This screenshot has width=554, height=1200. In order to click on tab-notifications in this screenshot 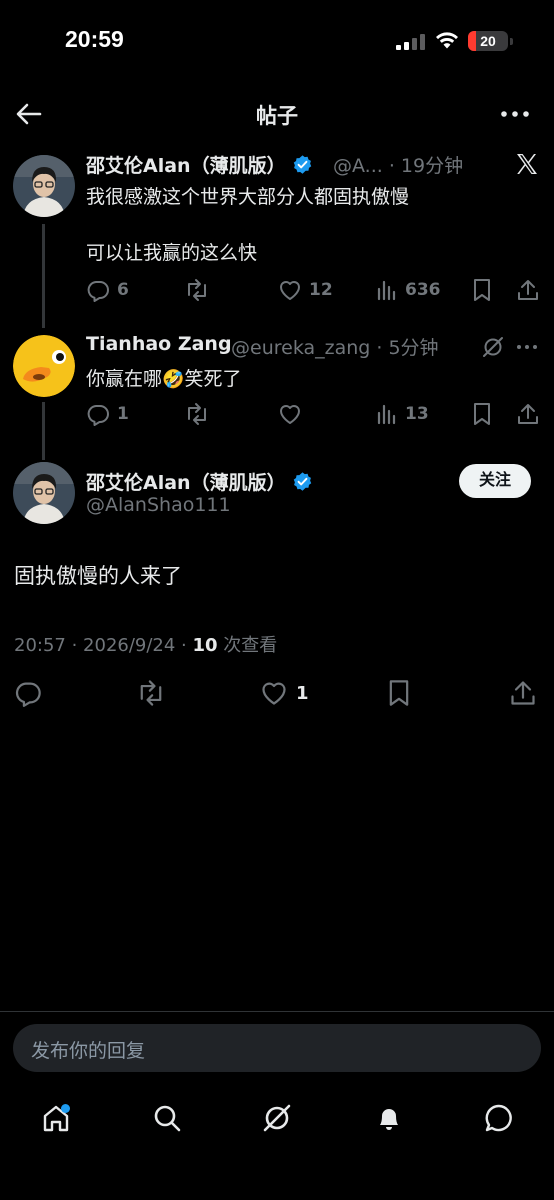, I will do `click(389, 1118)`.